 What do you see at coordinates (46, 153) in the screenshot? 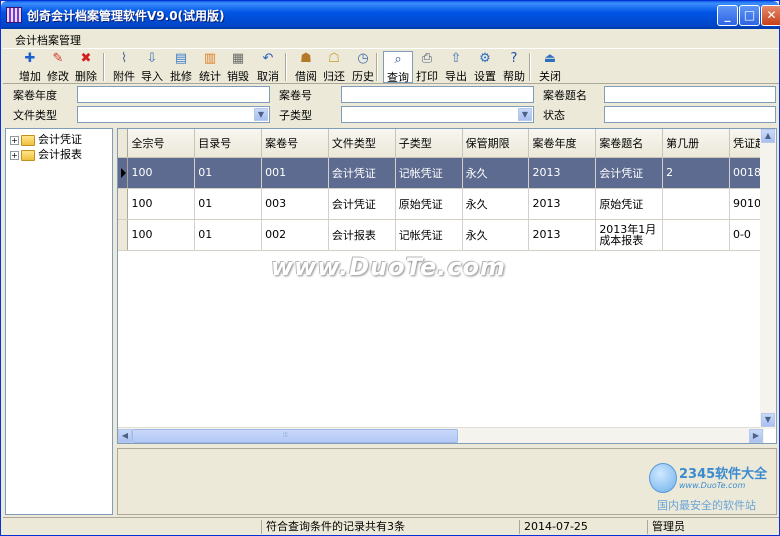
I see `tree-item-reports: + 会计报表` at bounding box center [46, 153].